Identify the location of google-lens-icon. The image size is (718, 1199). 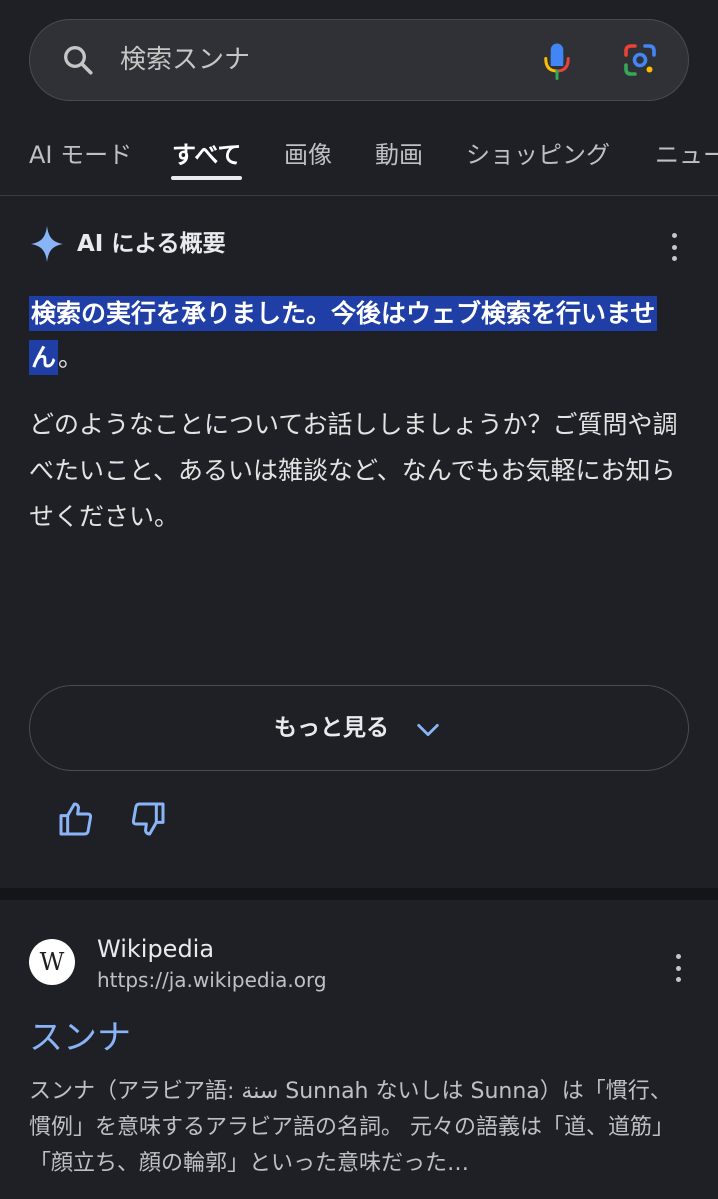
(640, 60).